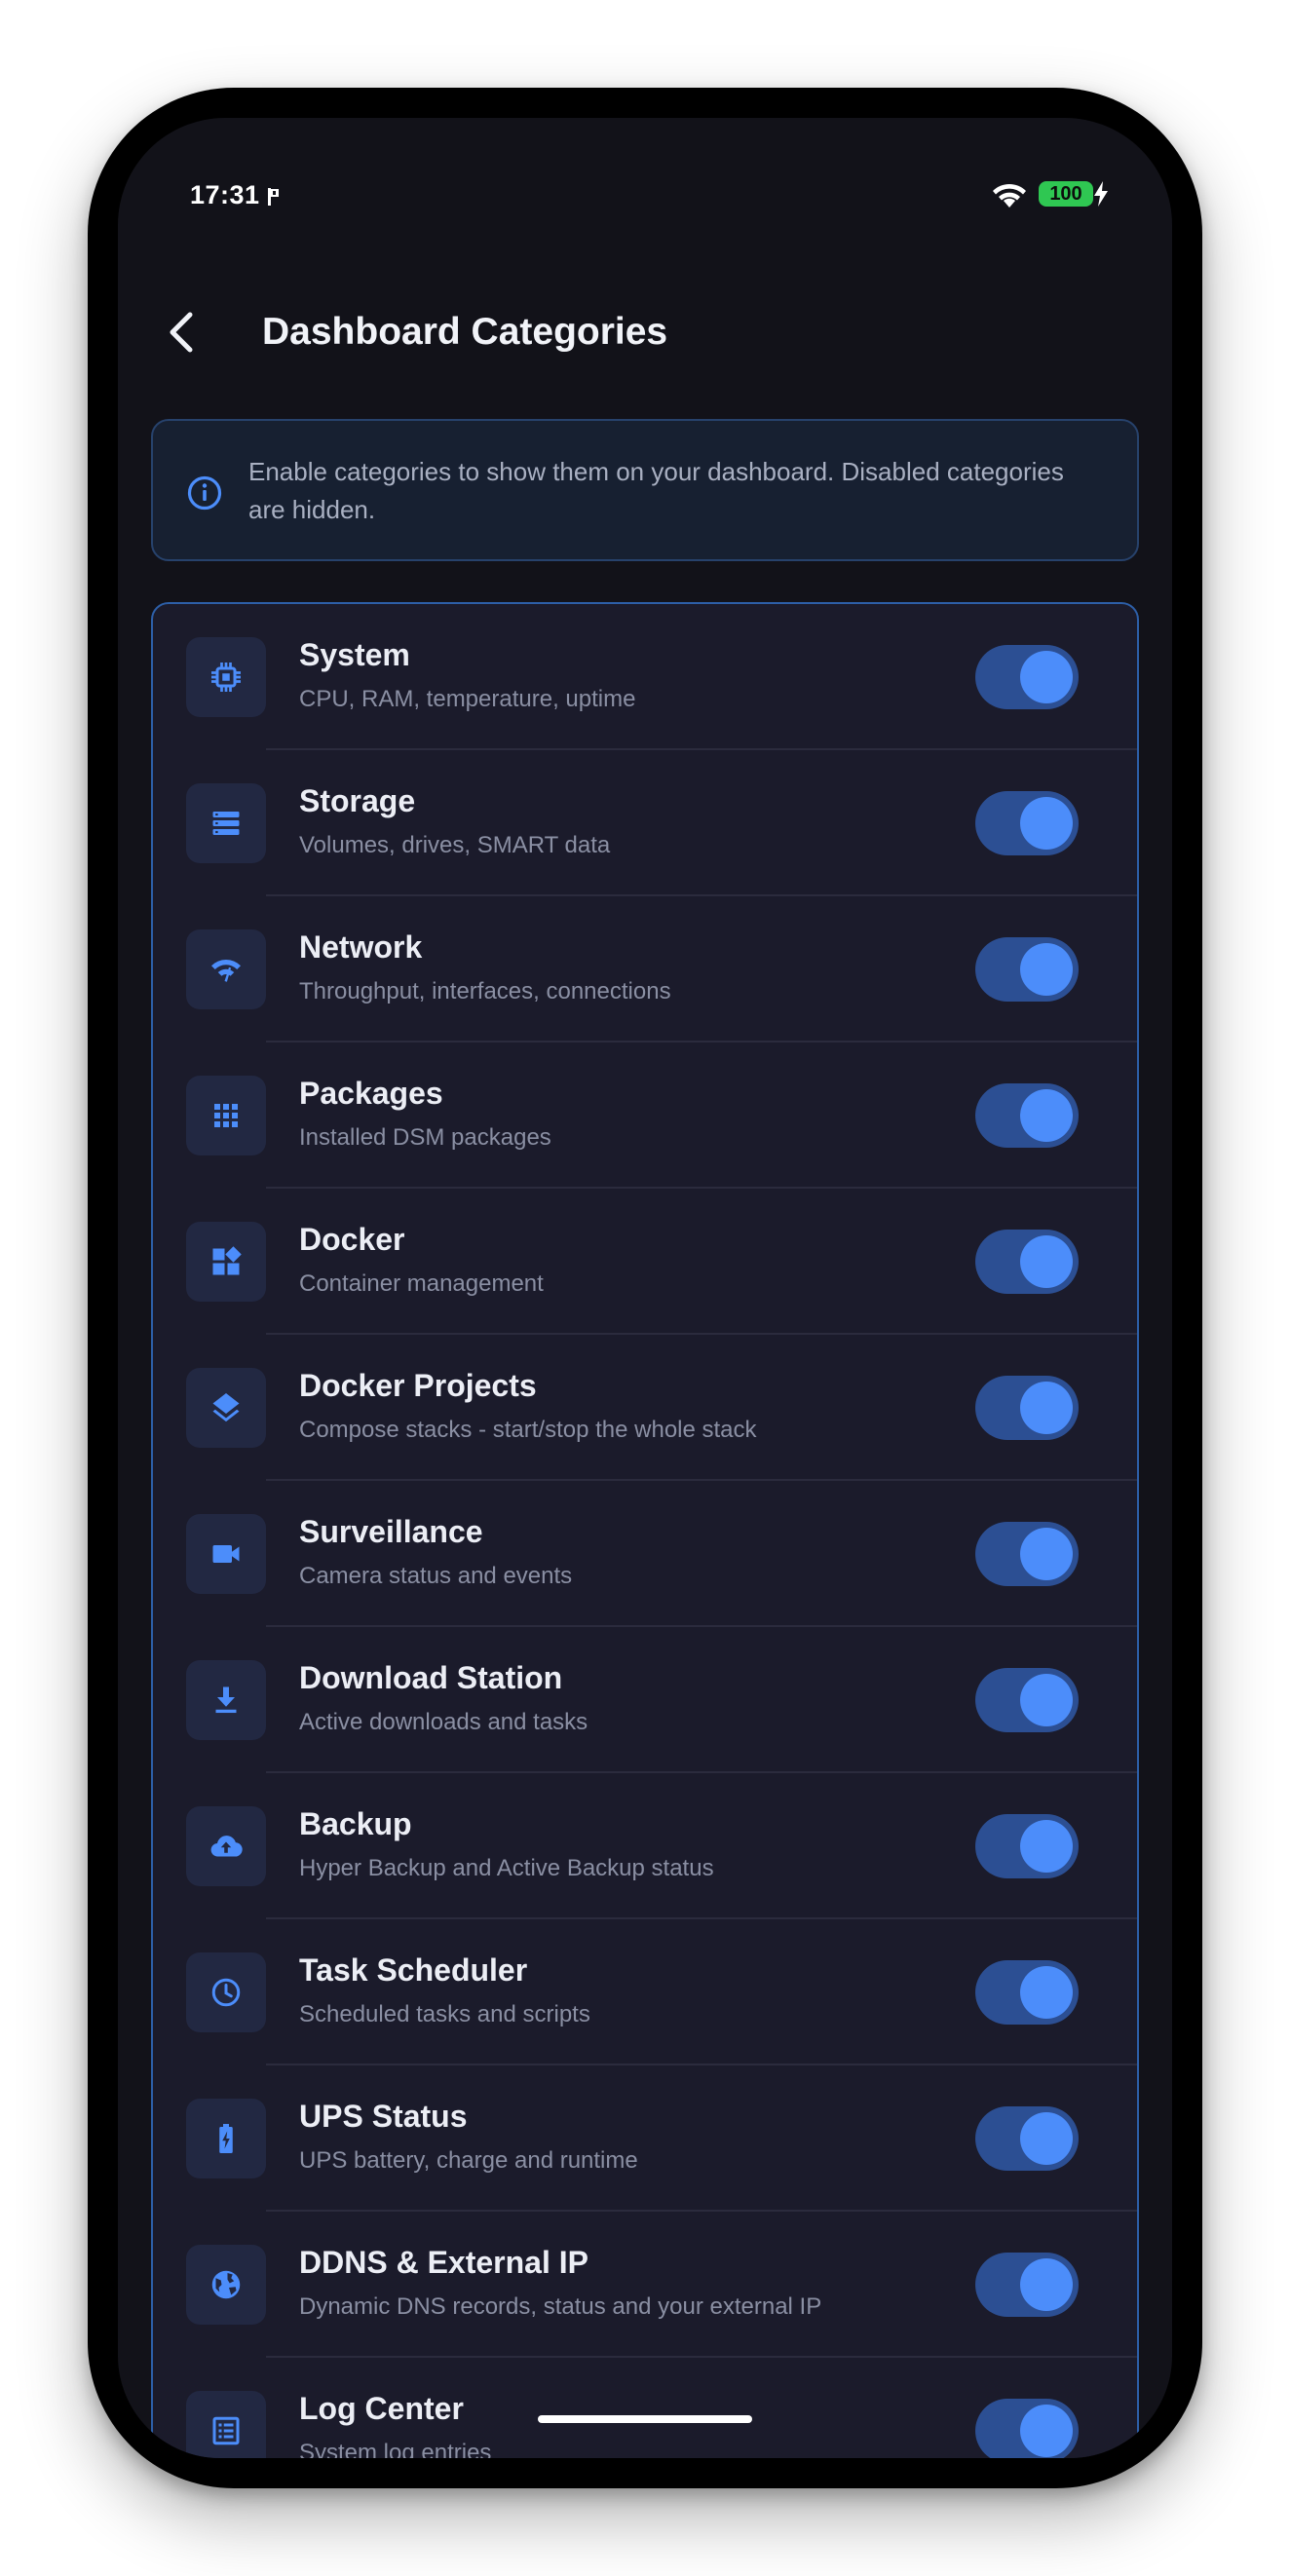  Describe the element at coordinates (226, 1992) in the screenshot. I see `clock-icon` at that location.